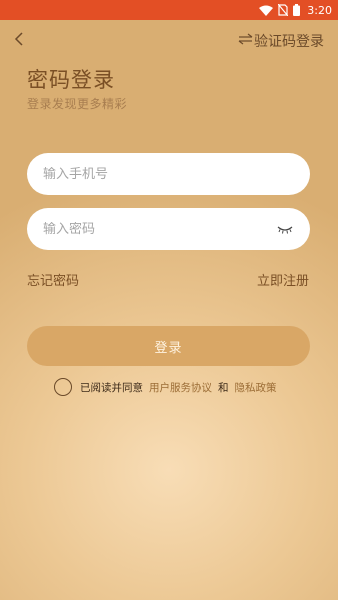 This screenshot has height=600, width=338. Describe the element at coordinates (111, 387) in the screenshot. I see `agreement-prefix: 已阅读并同意` at that location.